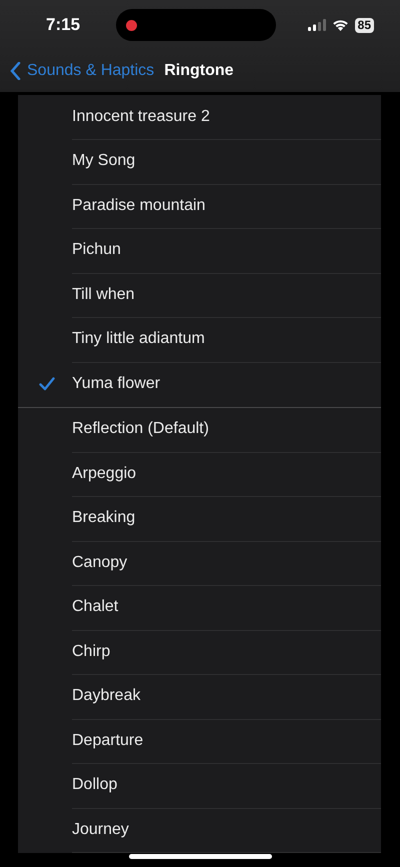 Image resolution: width=400 pixels, height=867 pixels. What do you see at coordinates (139, 206) in the screenshot?
I see `ringtone-name: Paradise mountain` at bounding box center [139, 206].